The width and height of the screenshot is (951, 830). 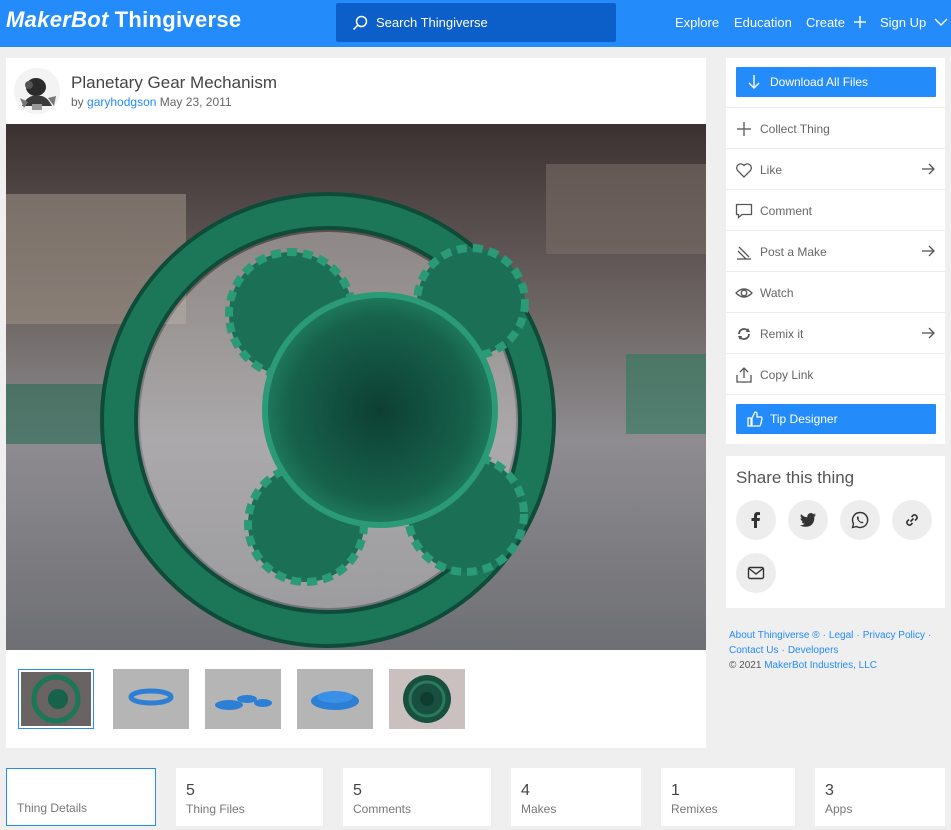 I want to click on thingiverse-logo: MakerBot Thingiverse, so click(x=123, y=20).